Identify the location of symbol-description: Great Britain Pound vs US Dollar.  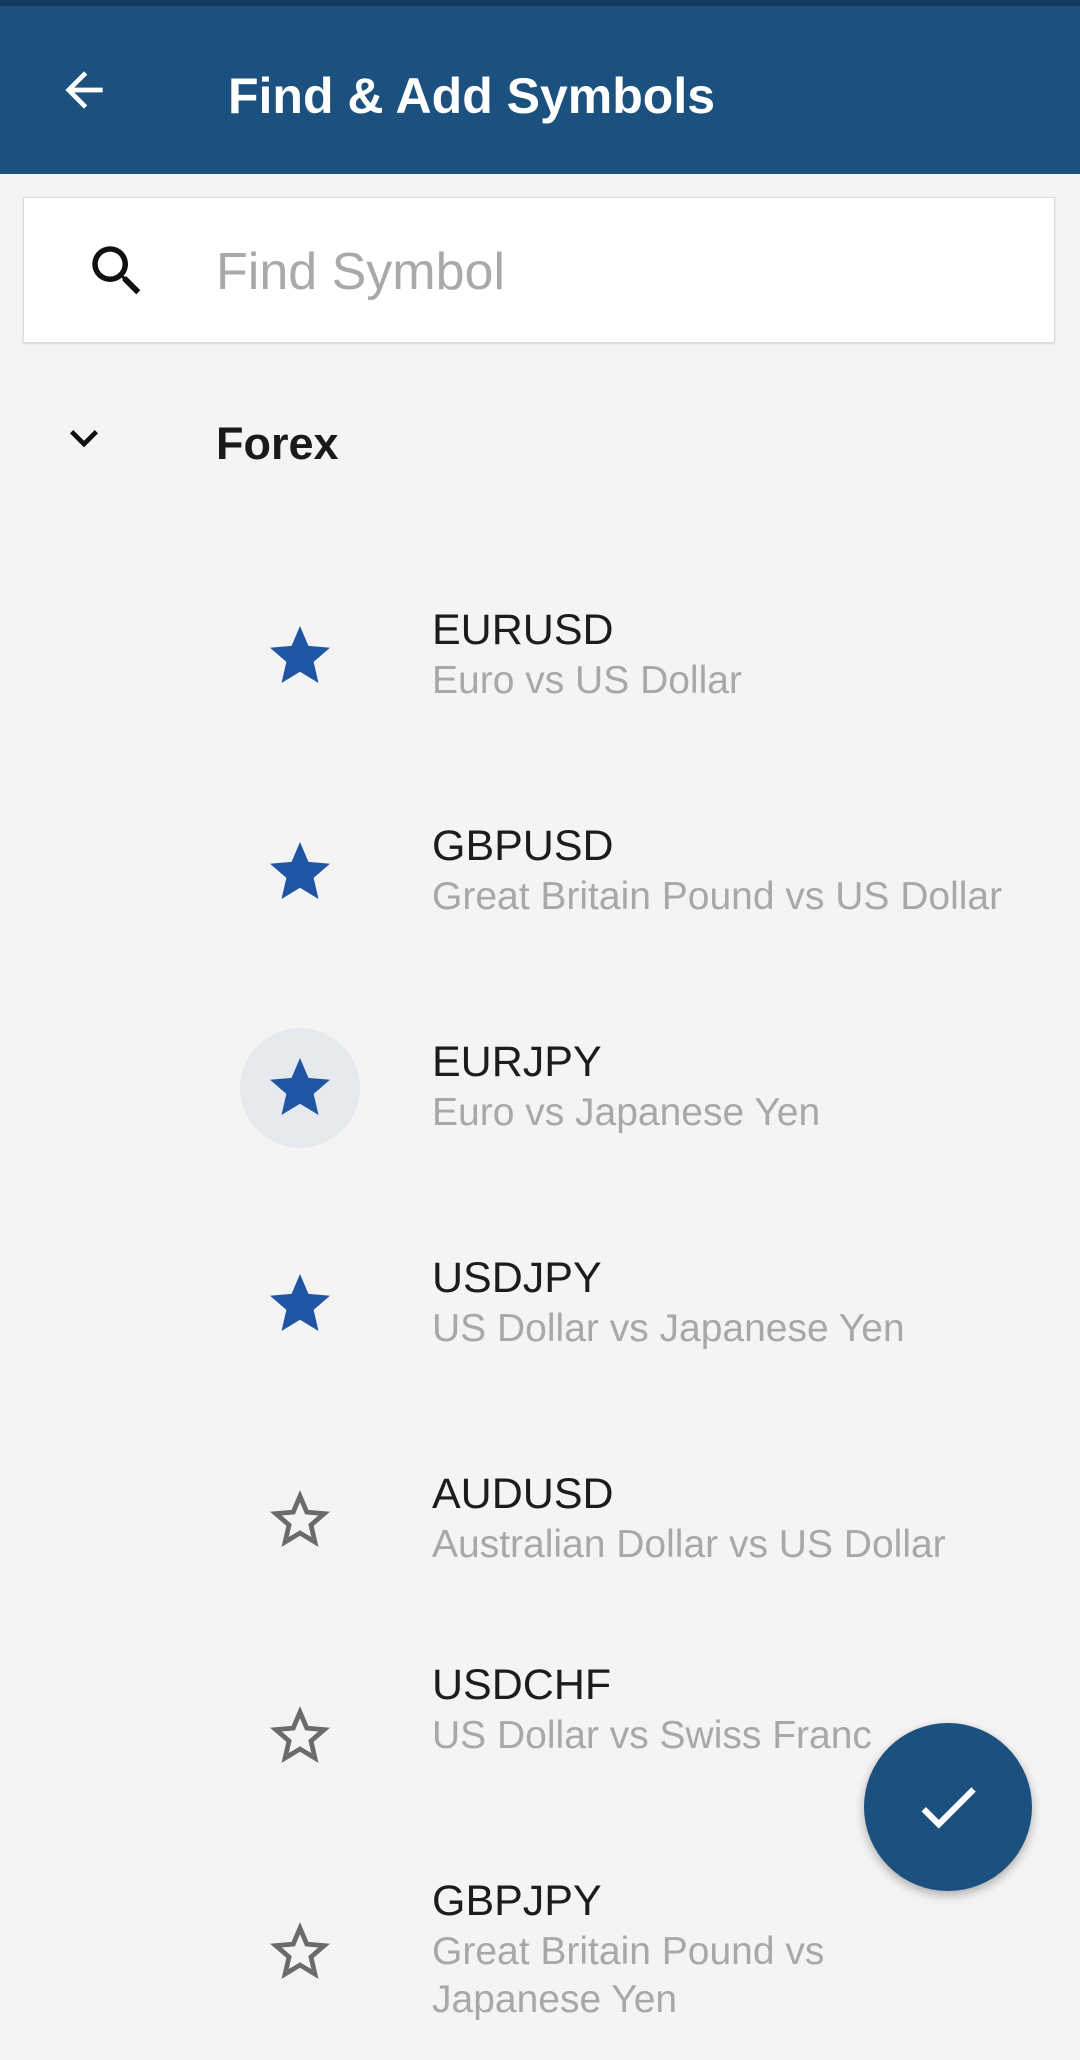
(717, 896).